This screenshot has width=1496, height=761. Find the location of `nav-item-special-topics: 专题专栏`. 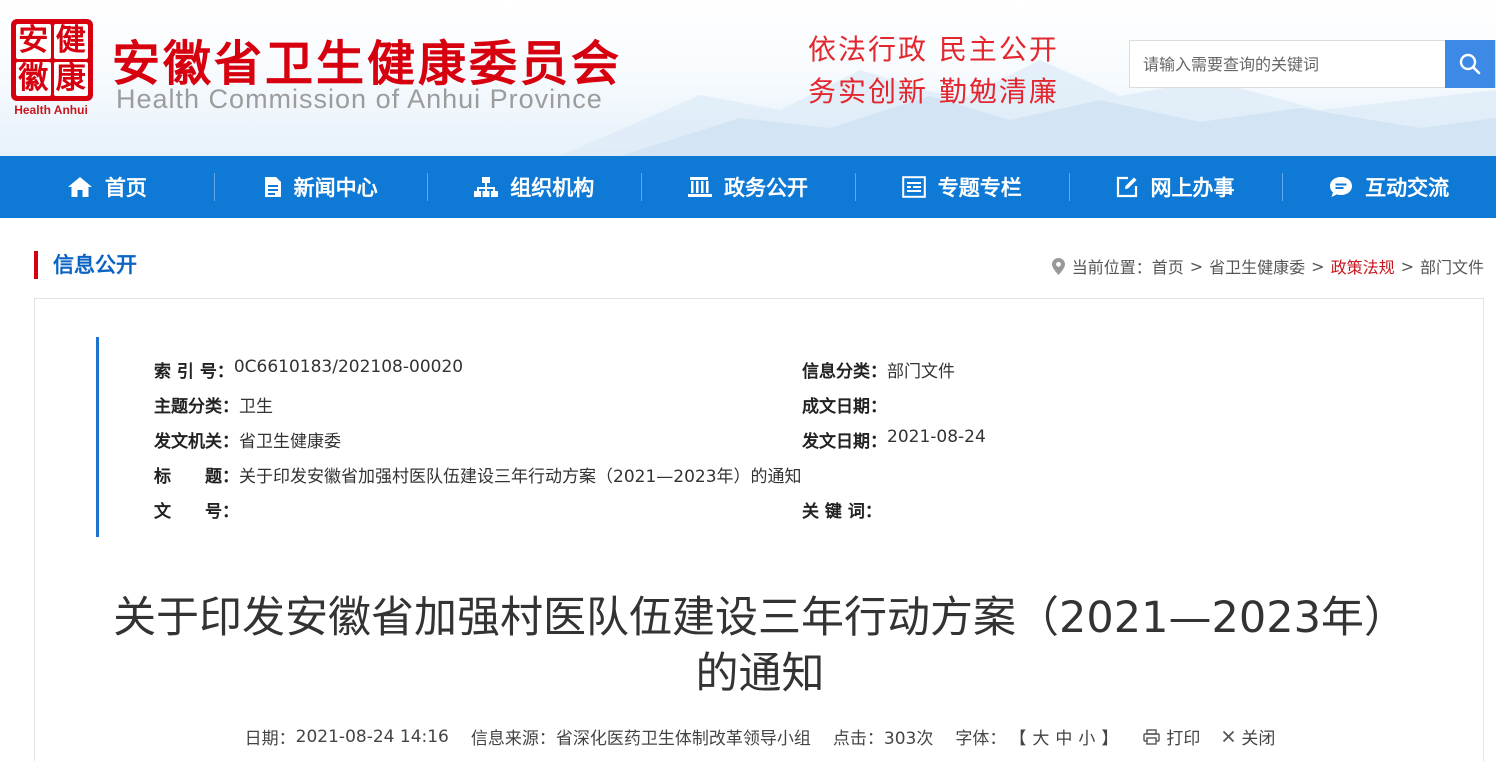

nav-item-special-topics: 专题专栏 is located at coordinates (961, 187).